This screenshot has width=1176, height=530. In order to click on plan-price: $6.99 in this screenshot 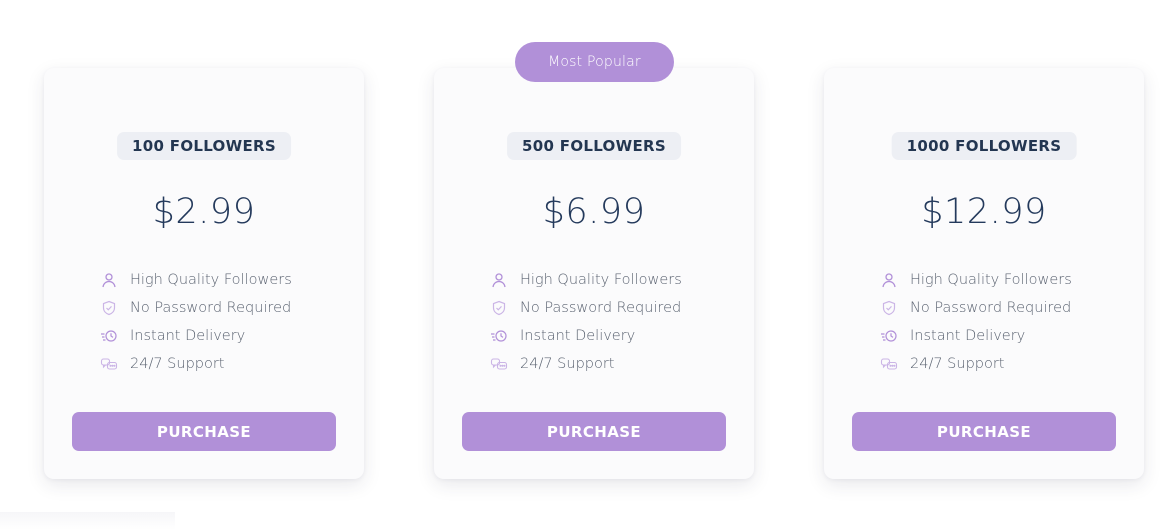, I will do `click(594, 212)`.